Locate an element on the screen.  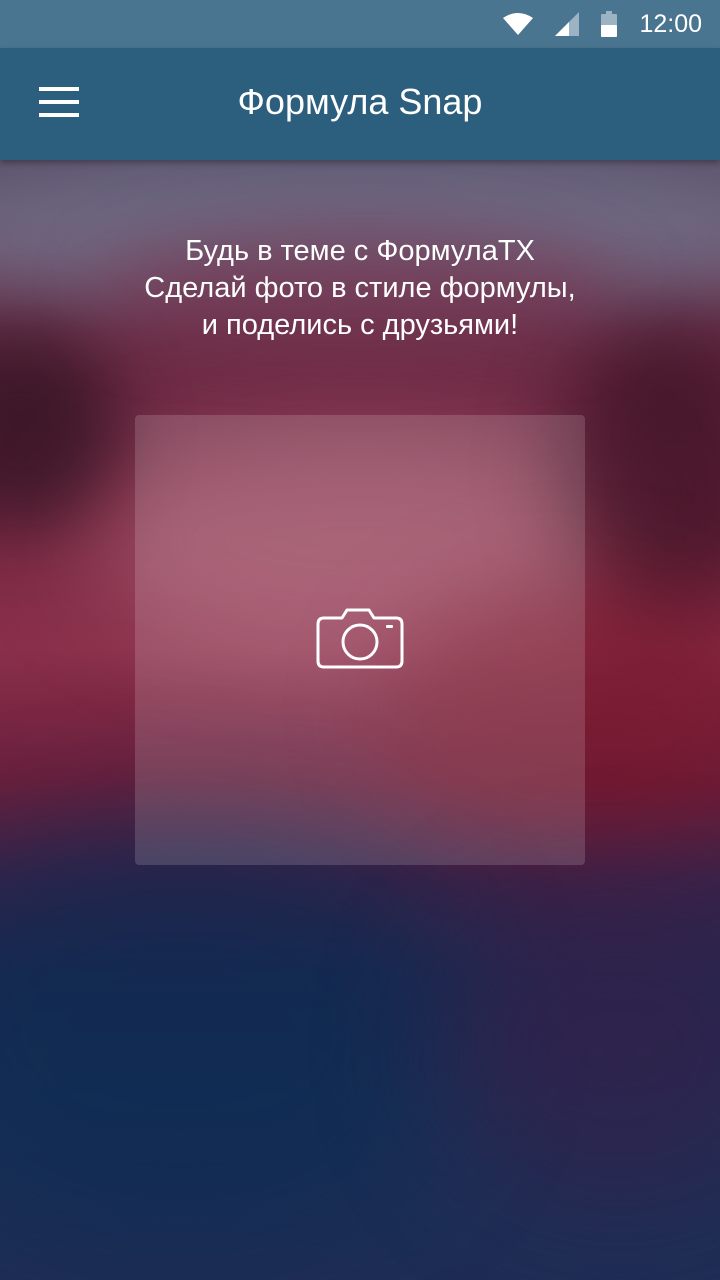
app-bar: Формула Snap is located at coordinates (360, 104).